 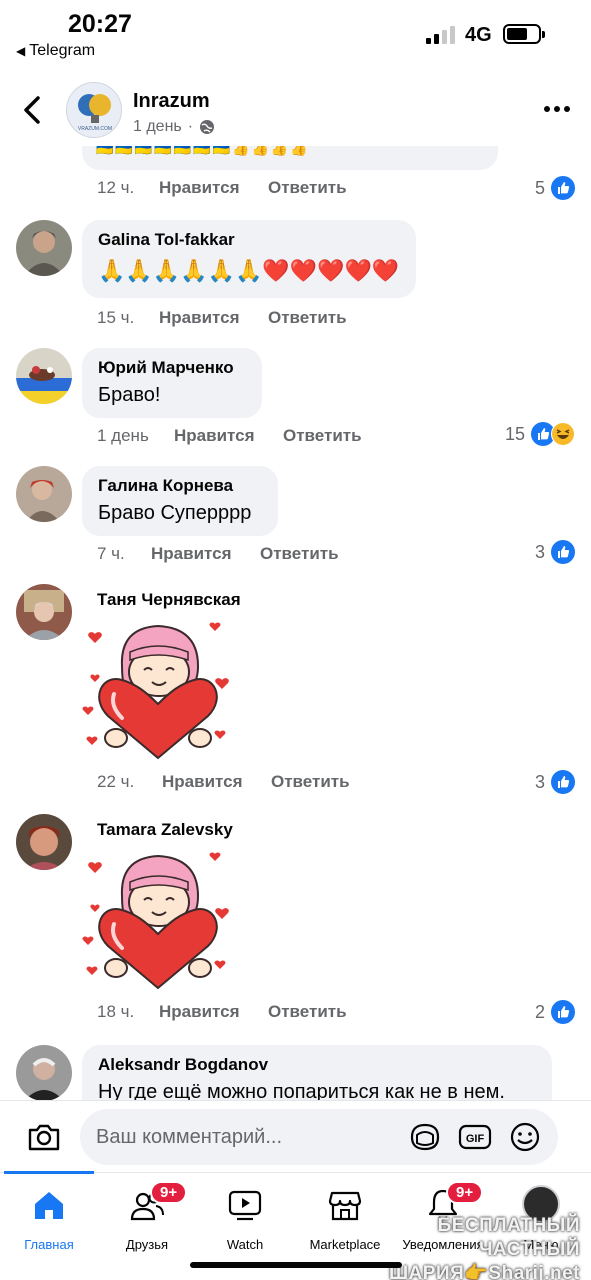 What do you see at coordinates (116, 187) in the screenshot?
I see `comment-time: 12 ч.` at bounding box center [116, 187].